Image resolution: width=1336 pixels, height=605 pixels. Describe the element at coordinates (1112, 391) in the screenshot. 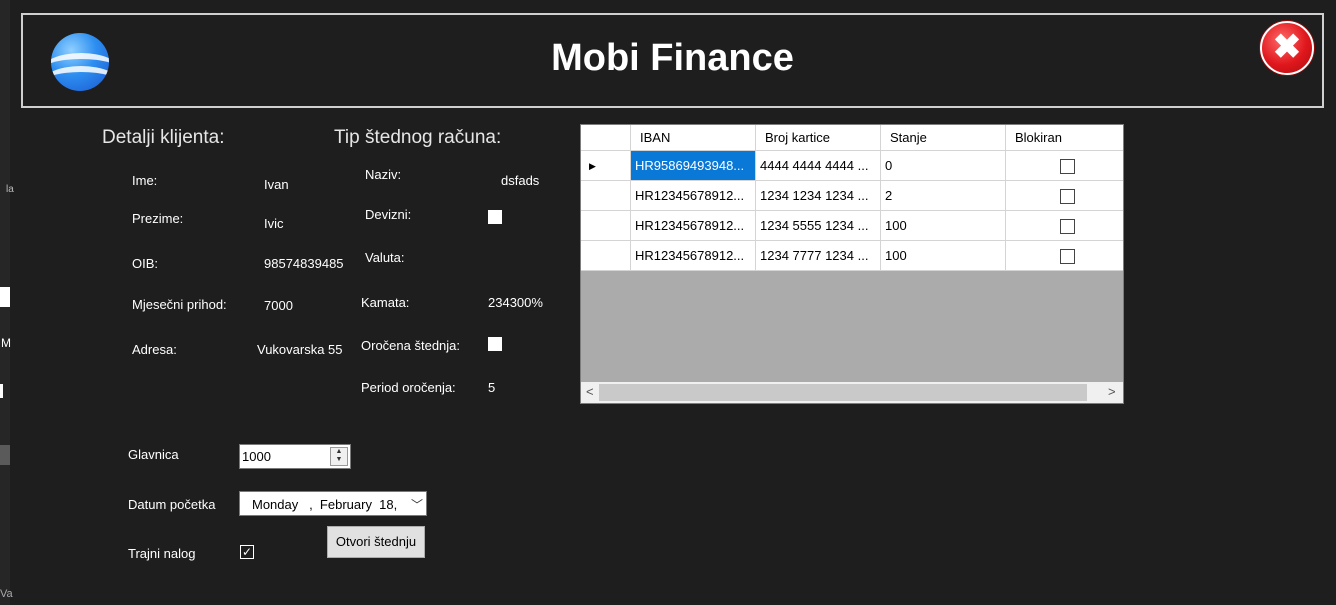

I see `scroll-right-icon: >` at that location.